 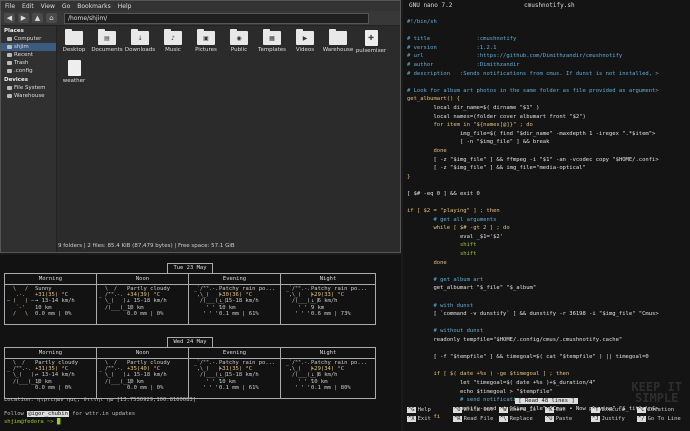 What do you see at coordinates (452, 47) in the screenshot?
I see `code-line: # version :1.2.1` at bounding box center [452, 47].